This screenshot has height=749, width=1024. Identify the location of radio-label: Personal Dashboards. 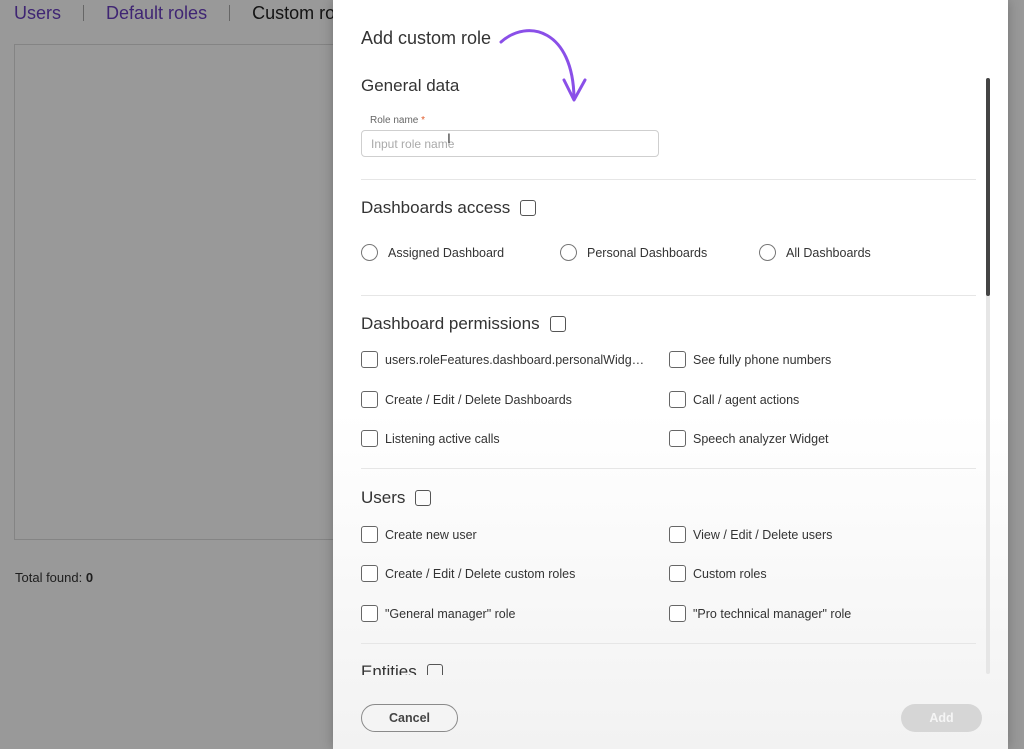
(647, 252).